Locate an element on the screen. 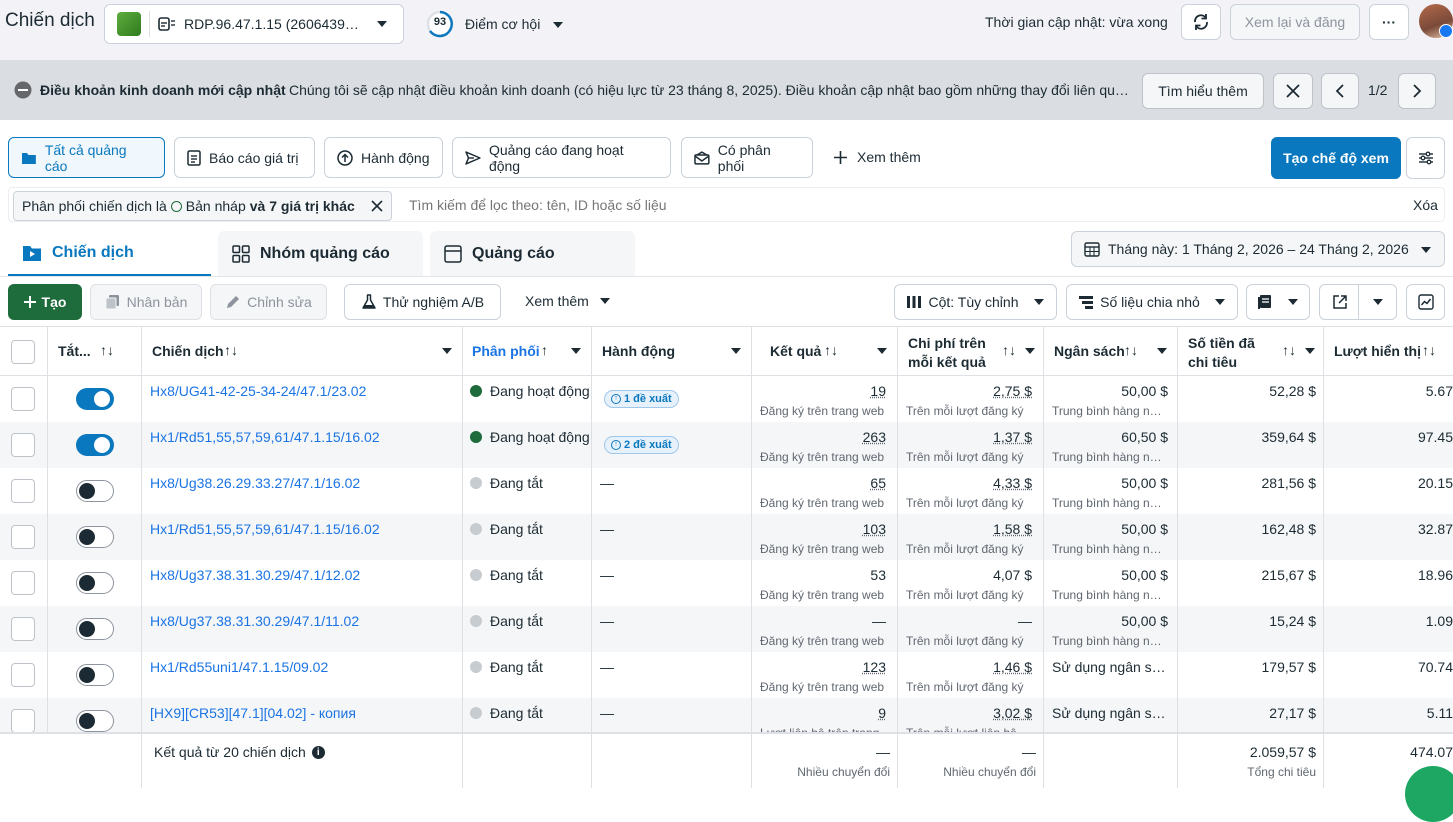 The height and width of the screenshot is (822, 1453). cost-per-result-value: 1,58 $ is located at coordinates (969, 529).